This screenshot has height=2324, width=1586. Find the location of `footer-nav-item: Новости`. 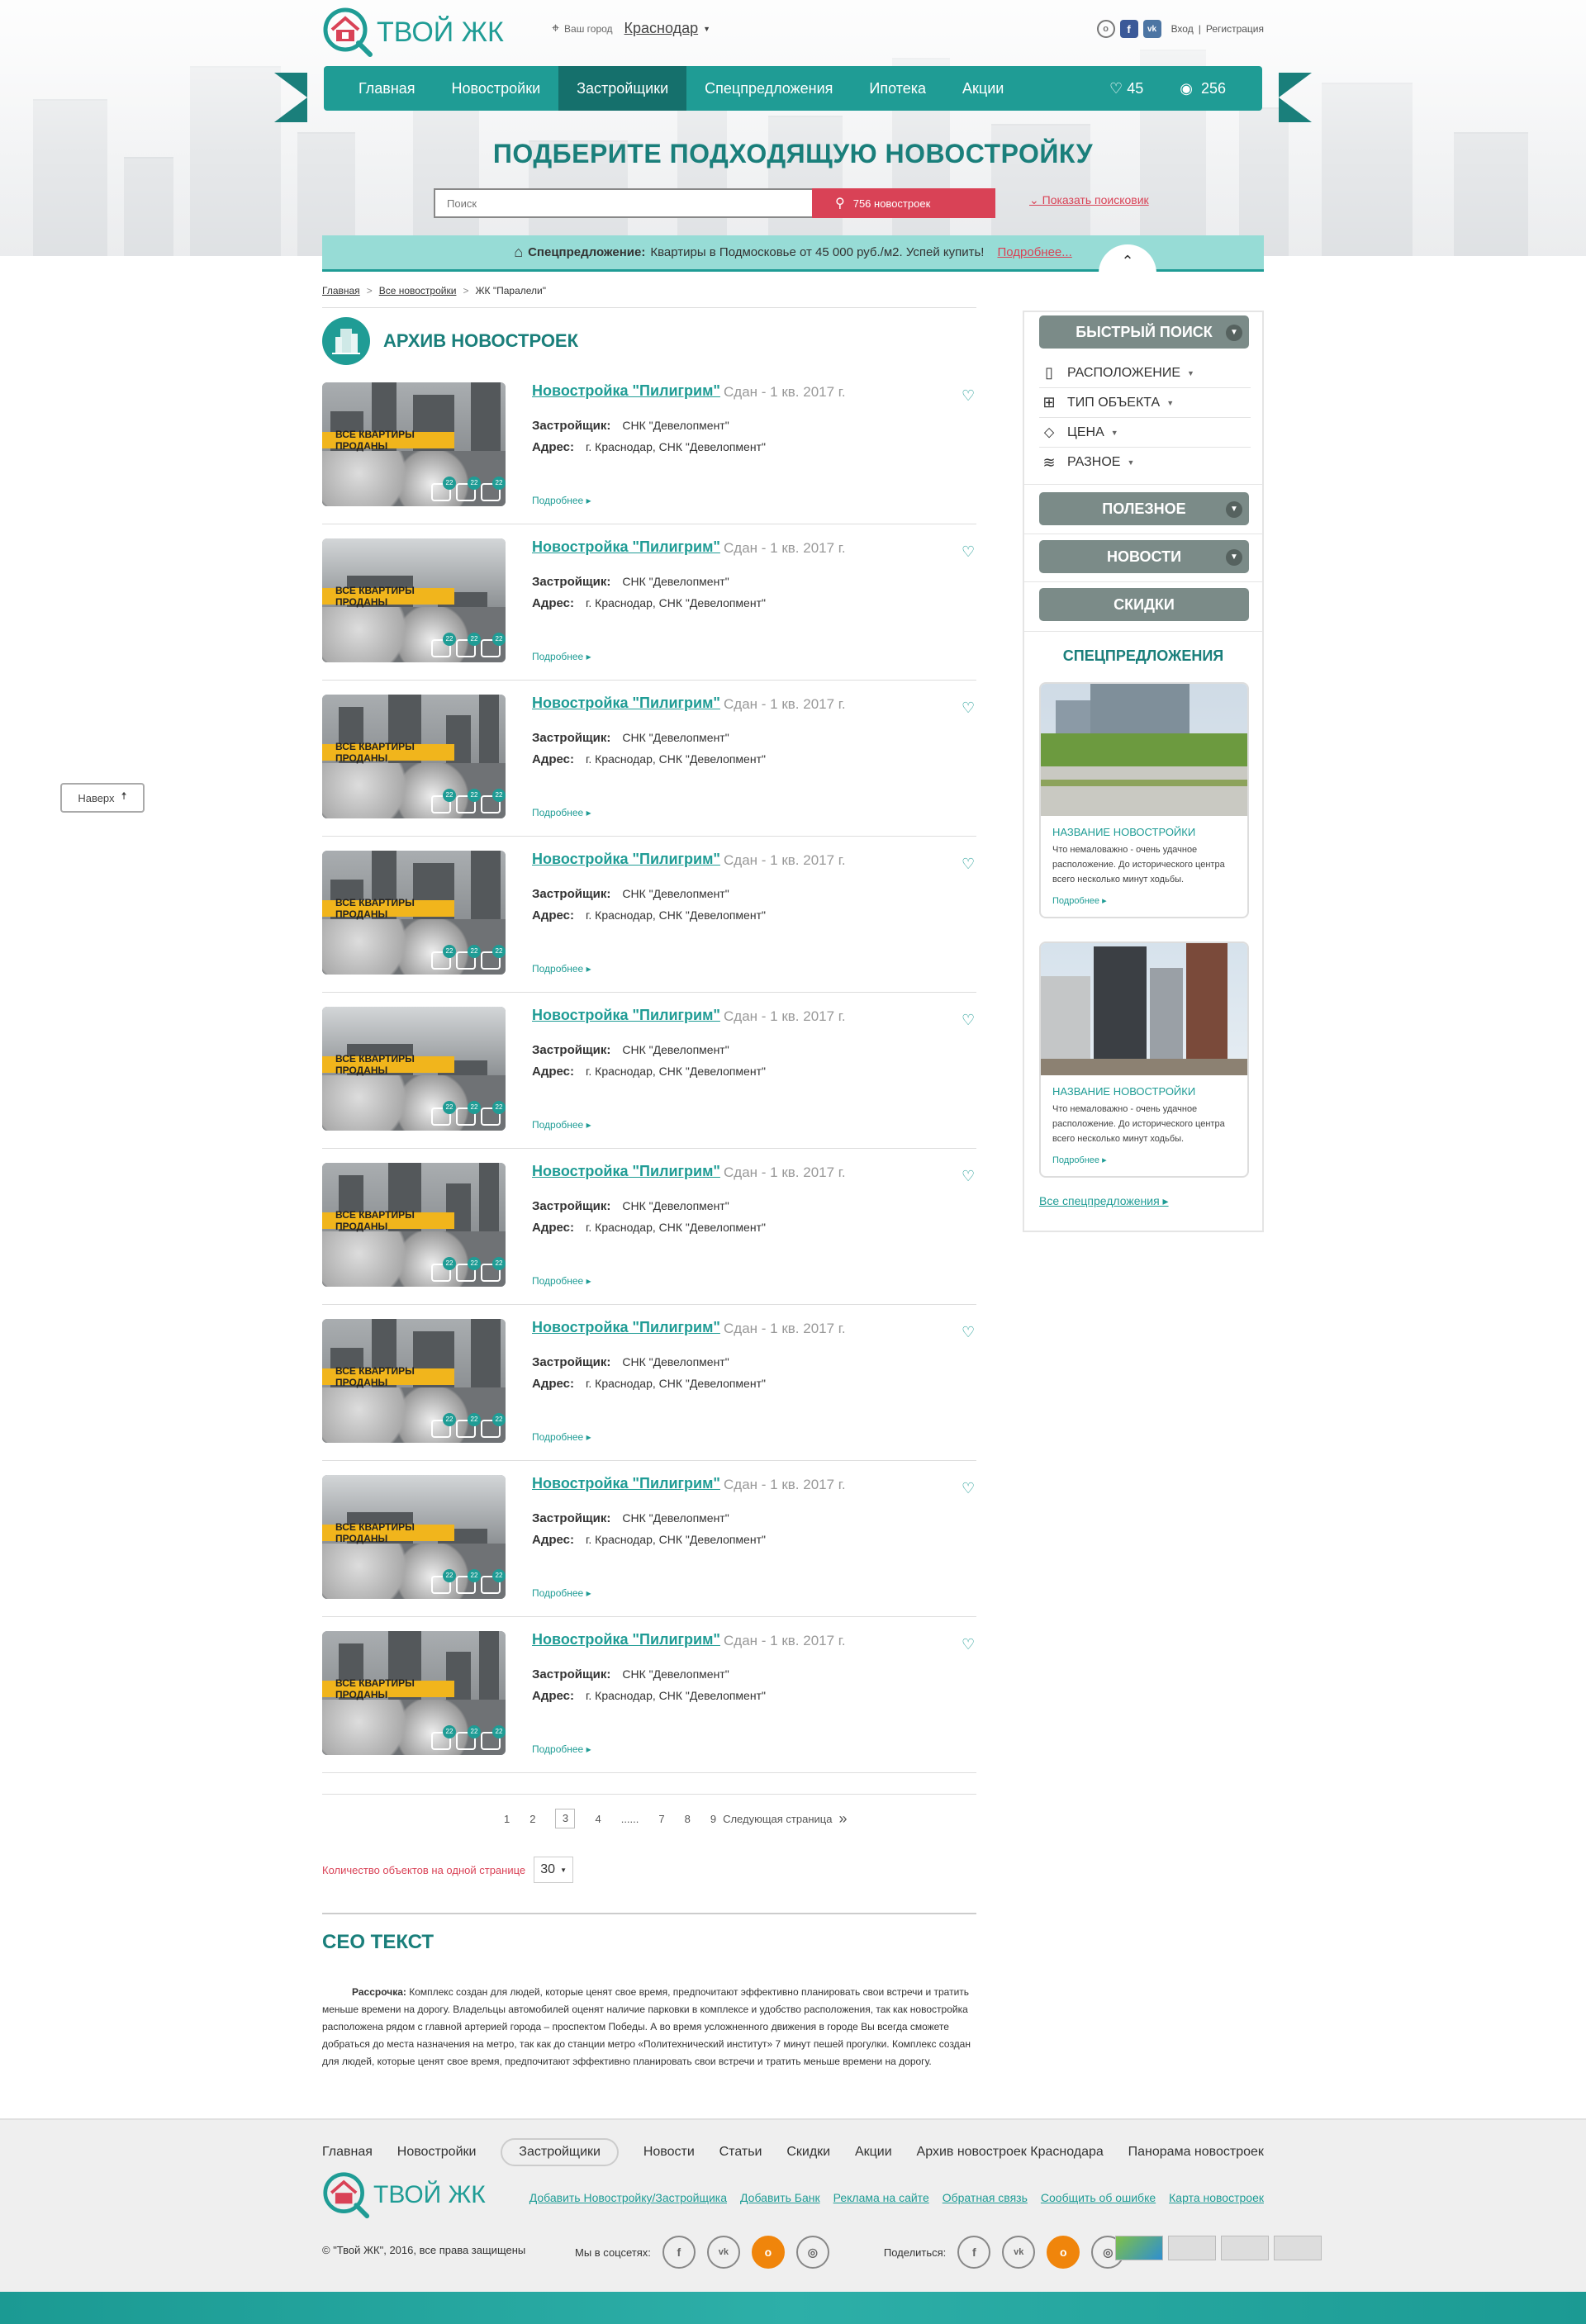

footer-nav-item: Новости is located at coordinates (669, 2152).